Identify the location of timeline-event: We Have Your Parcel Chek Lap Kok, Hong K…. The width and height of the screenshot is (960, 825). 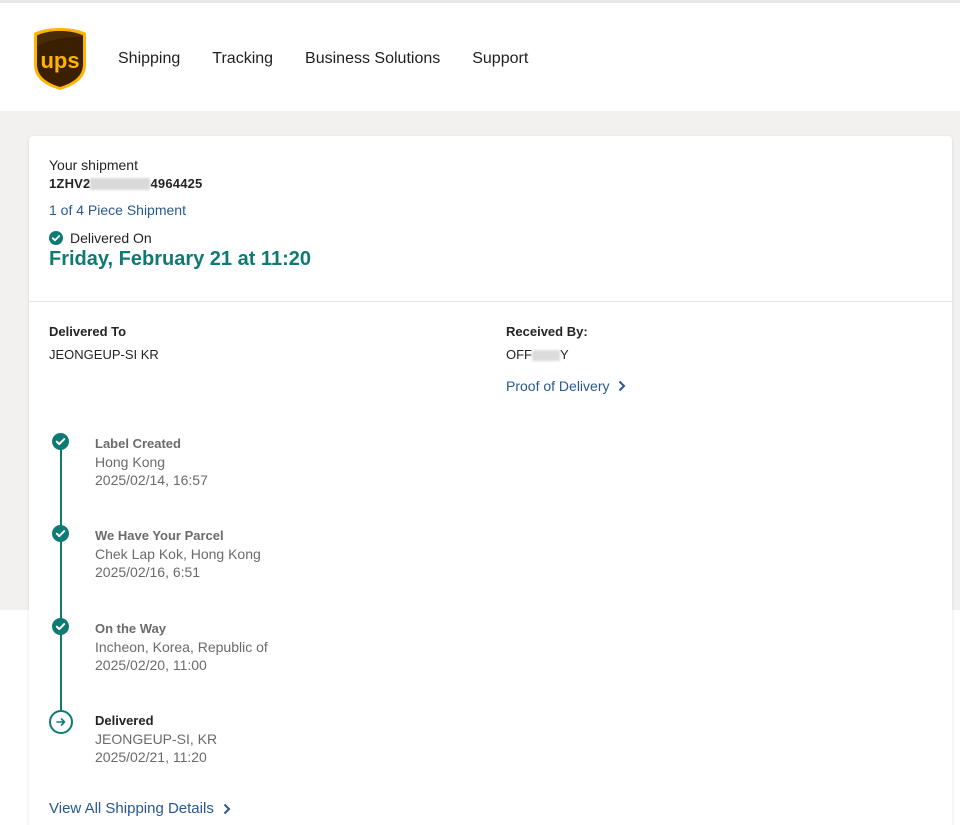
(178, 554).